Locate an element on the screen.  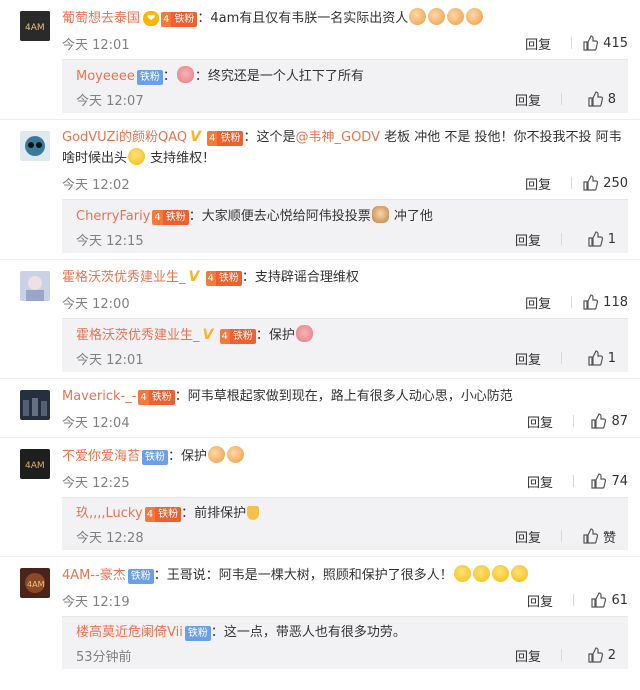
reply-item: 玖,,,,Lucky 4 铁粉 ：前排保护 今天 12:28 回复 赞 is located at coordinates (345, 523).